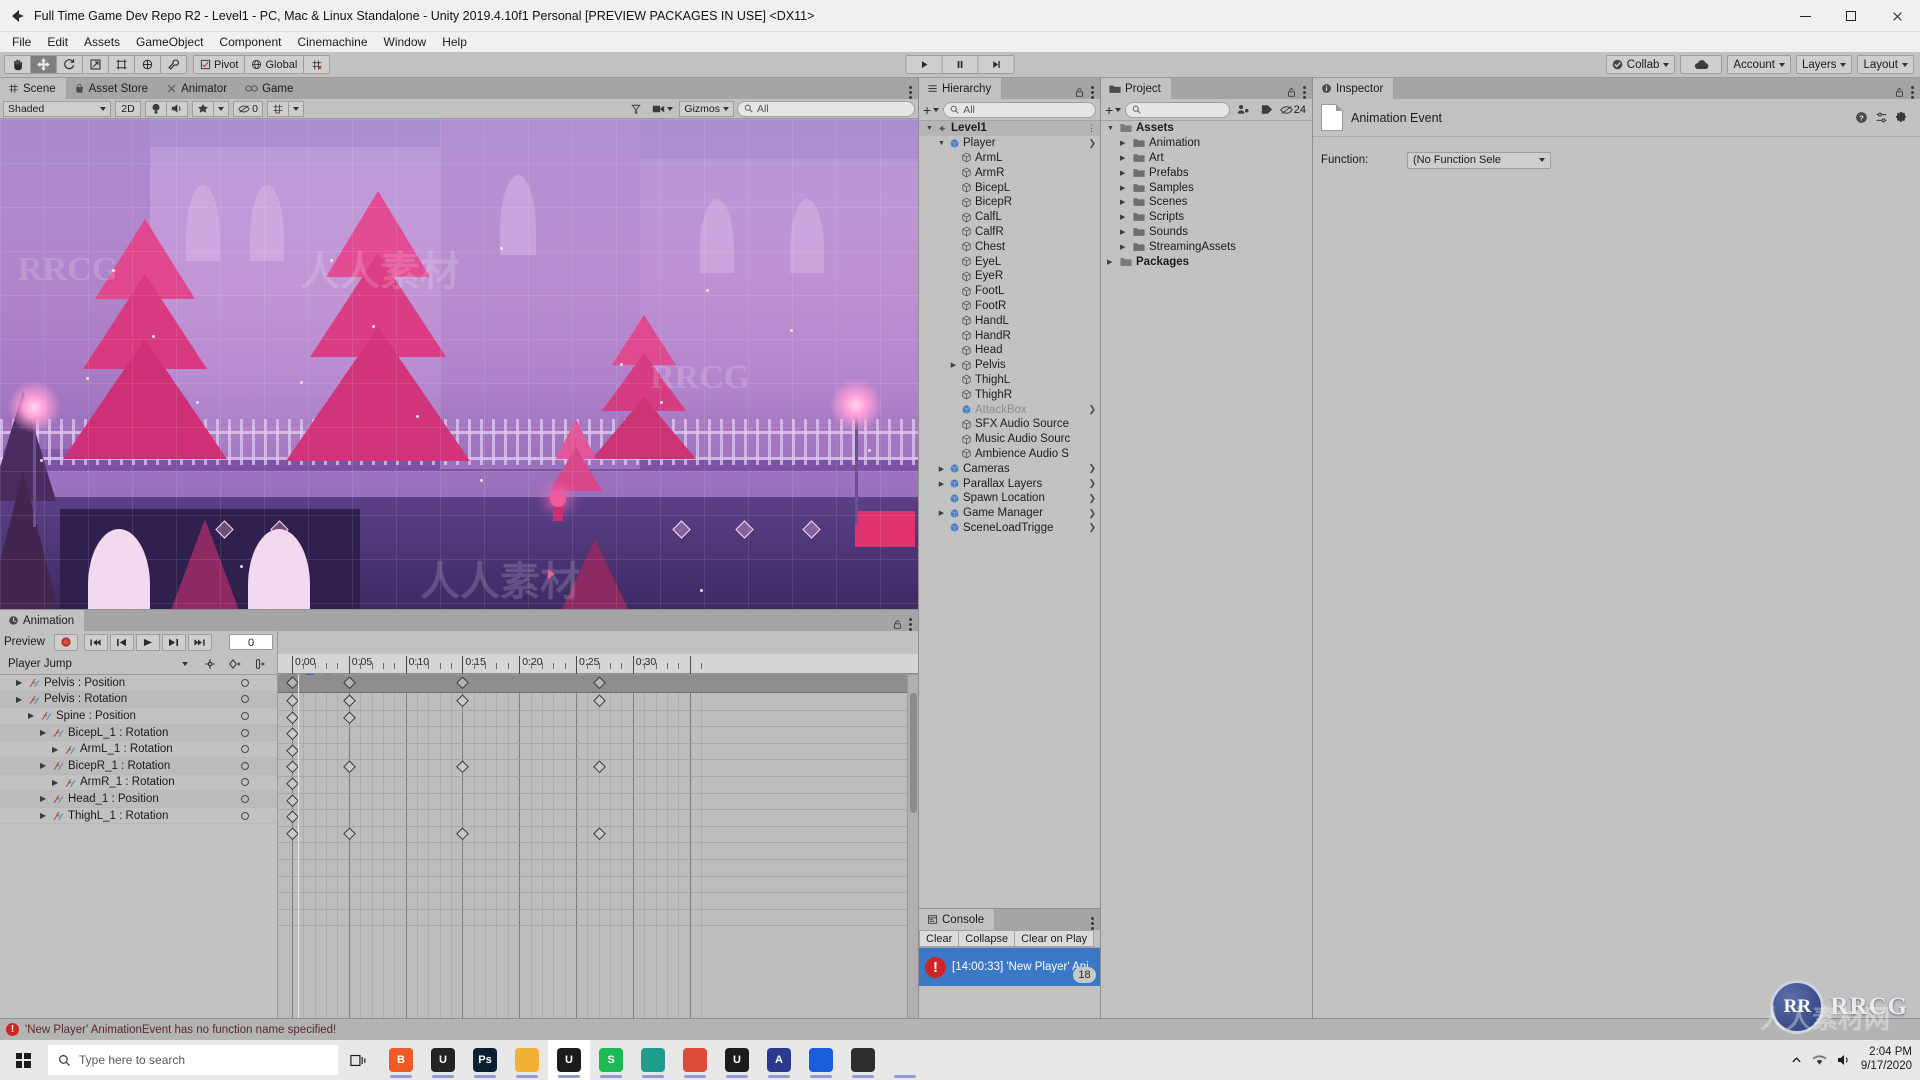  I want to click on hierarchy-item-eyer: EyeR, so click(1009, 276).